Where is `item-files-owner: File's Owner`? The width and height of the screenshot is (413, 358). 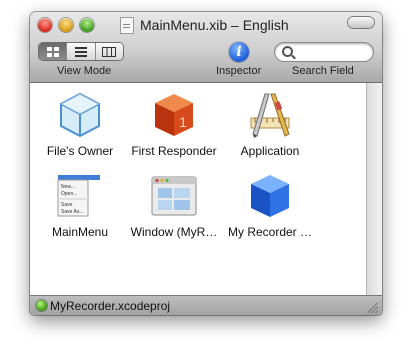 item-files-owner: File's Owner is located at coordinates (80, 124).